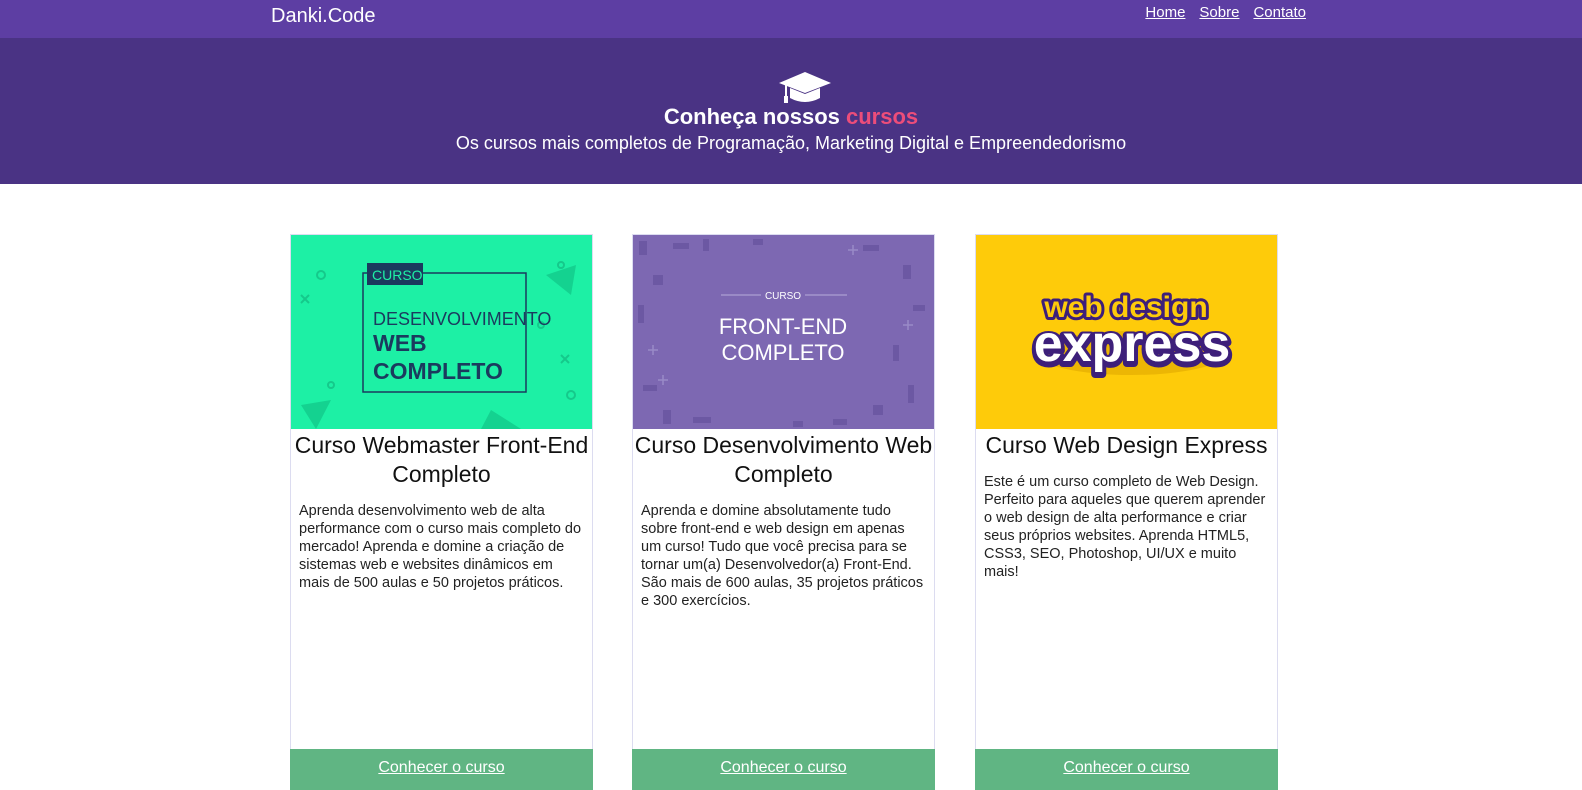 The width and height of the screenshot is (1582, 790). What do you see at coordinates (882, 116) in the screenshot?
I see `hero-title-highlight: cursos` at bounding box center [882, 116].